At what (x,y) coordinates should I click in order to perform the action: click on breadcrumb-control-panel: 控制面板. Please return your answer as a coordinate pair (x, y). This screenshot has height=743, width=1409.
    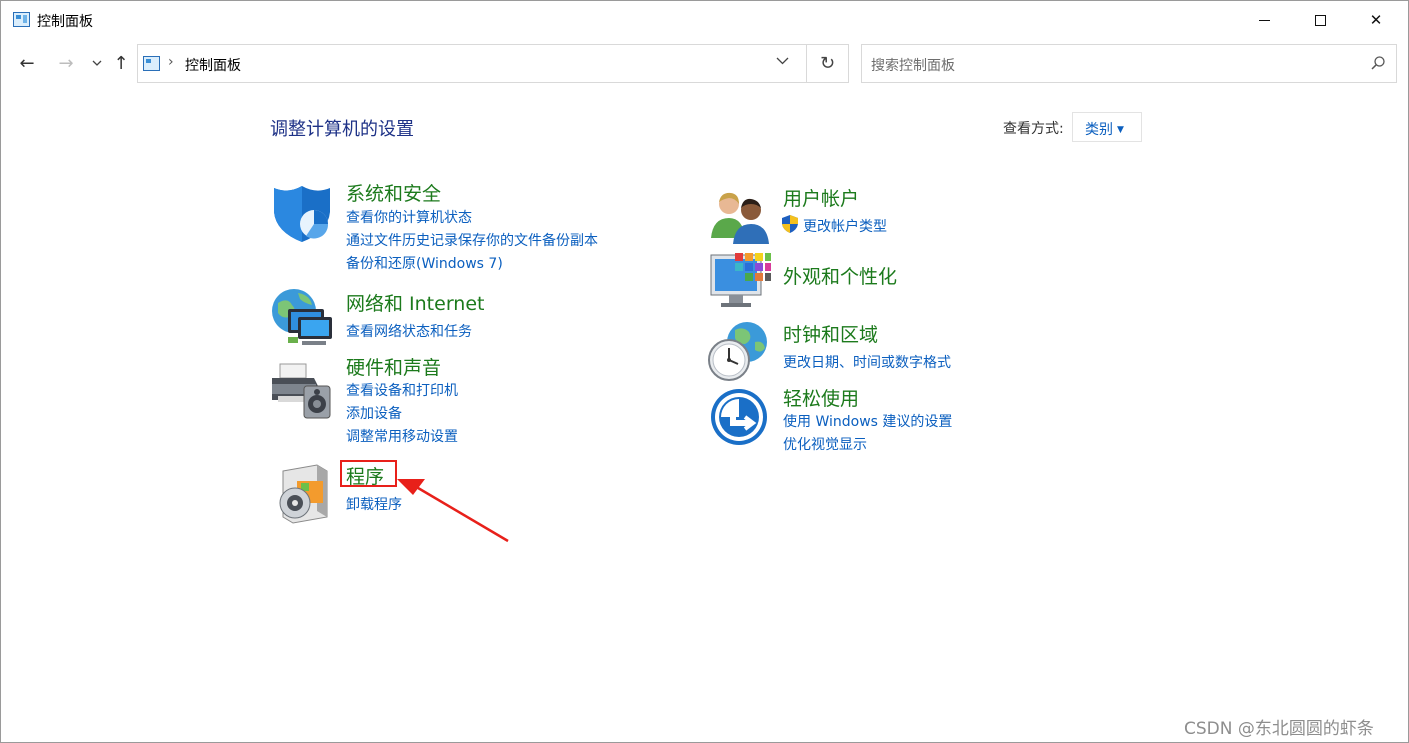
    Looking at the image, I should click on (213, 65).